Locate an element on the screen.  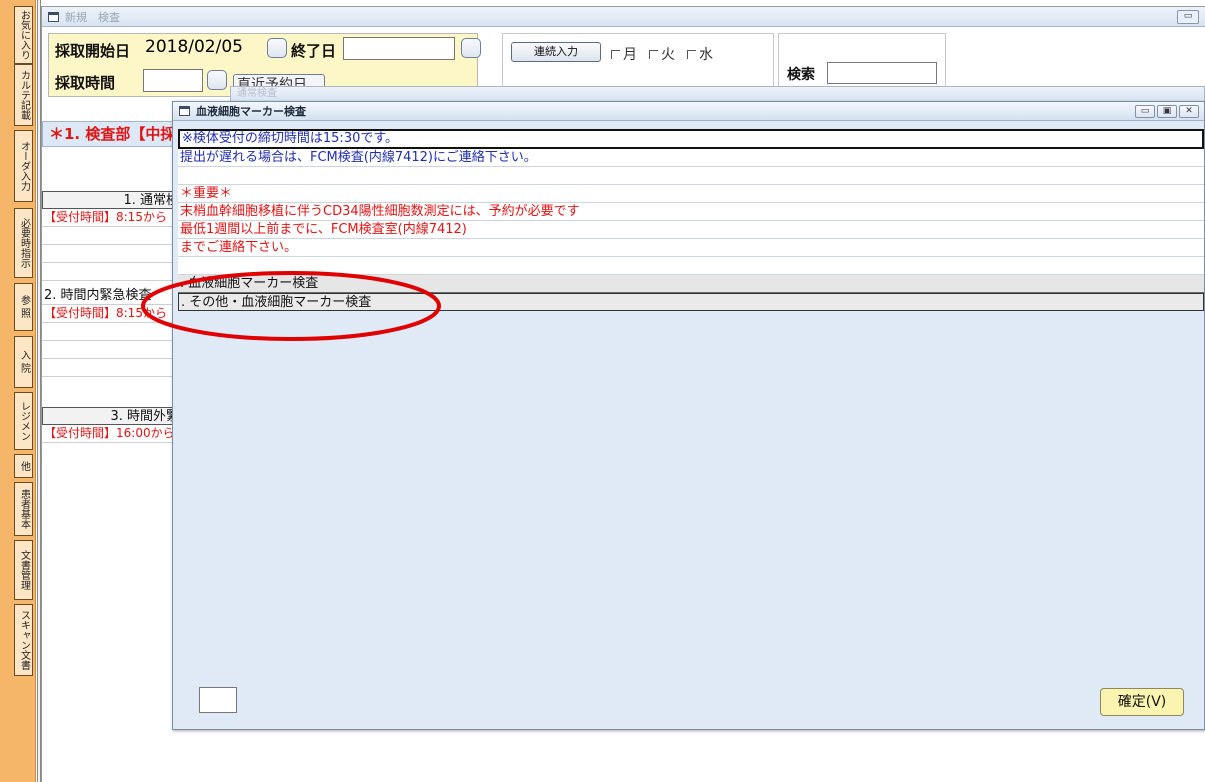
sidebar-tab: オーダ入力 is located at coordinates (23, 166).